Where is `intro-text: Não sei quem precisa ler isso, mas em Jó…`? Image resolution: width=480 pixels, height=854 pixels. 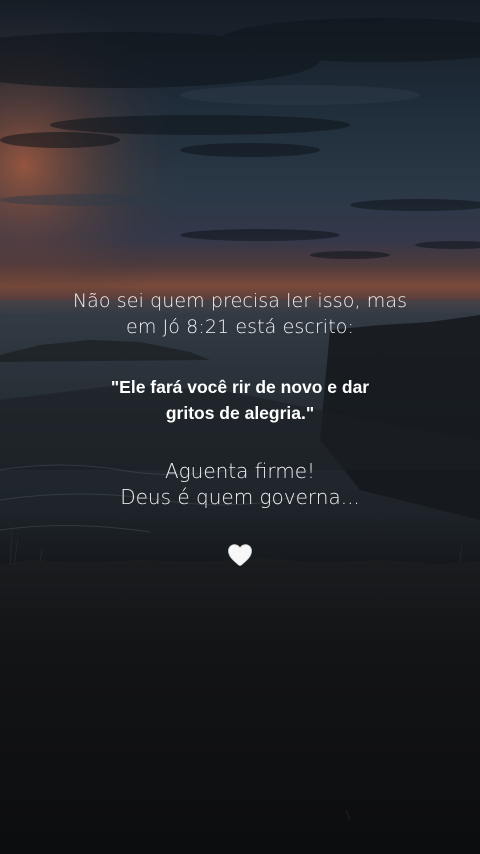
intro-text: Não sei quem precisa ler isso, mas em Jó… is located at coordinates (240, 314).